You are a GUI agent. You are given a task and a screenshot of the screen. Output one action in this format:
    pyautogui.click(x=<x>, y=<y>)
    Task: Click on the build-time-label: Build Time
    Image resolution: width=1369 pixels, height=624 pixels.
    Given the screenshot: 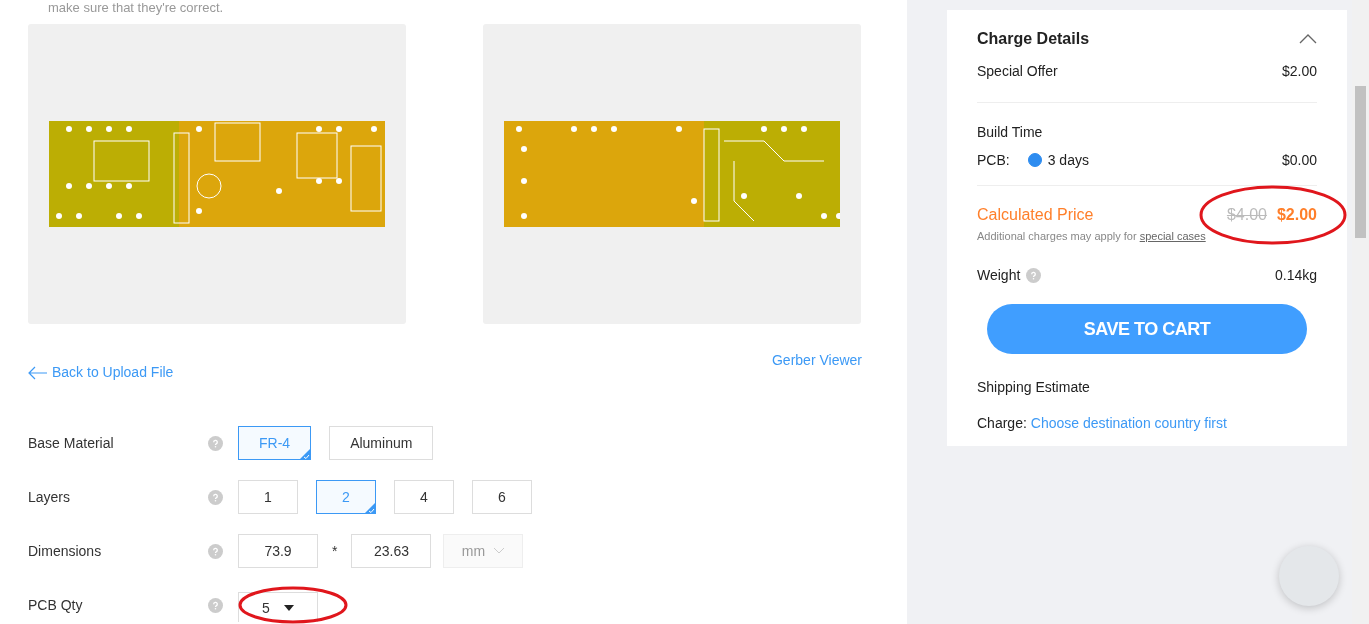 What is the action you would take?
    pyautogui.click(x=1010, y=132)
    